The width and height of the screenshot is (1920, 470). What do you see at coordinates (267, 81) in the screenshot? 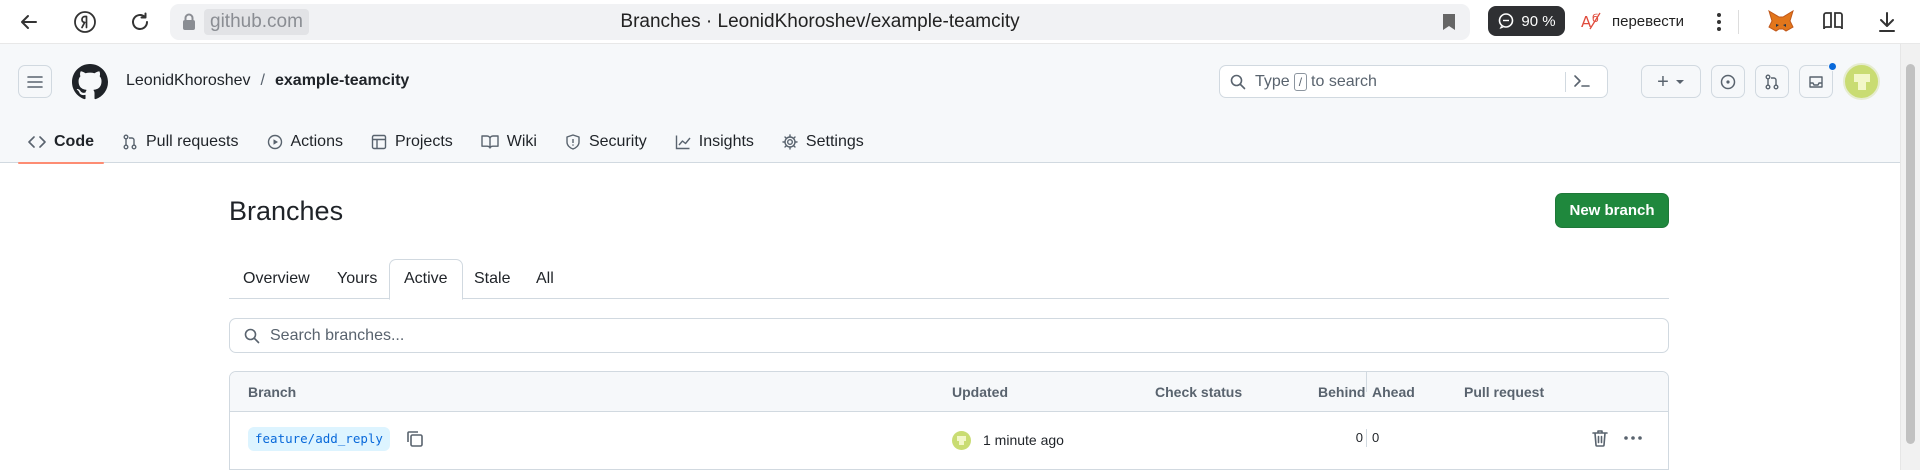
I see `breadcrumb: LeonidKhoroshev / example-teamcity` at bounding box center [267, 81].